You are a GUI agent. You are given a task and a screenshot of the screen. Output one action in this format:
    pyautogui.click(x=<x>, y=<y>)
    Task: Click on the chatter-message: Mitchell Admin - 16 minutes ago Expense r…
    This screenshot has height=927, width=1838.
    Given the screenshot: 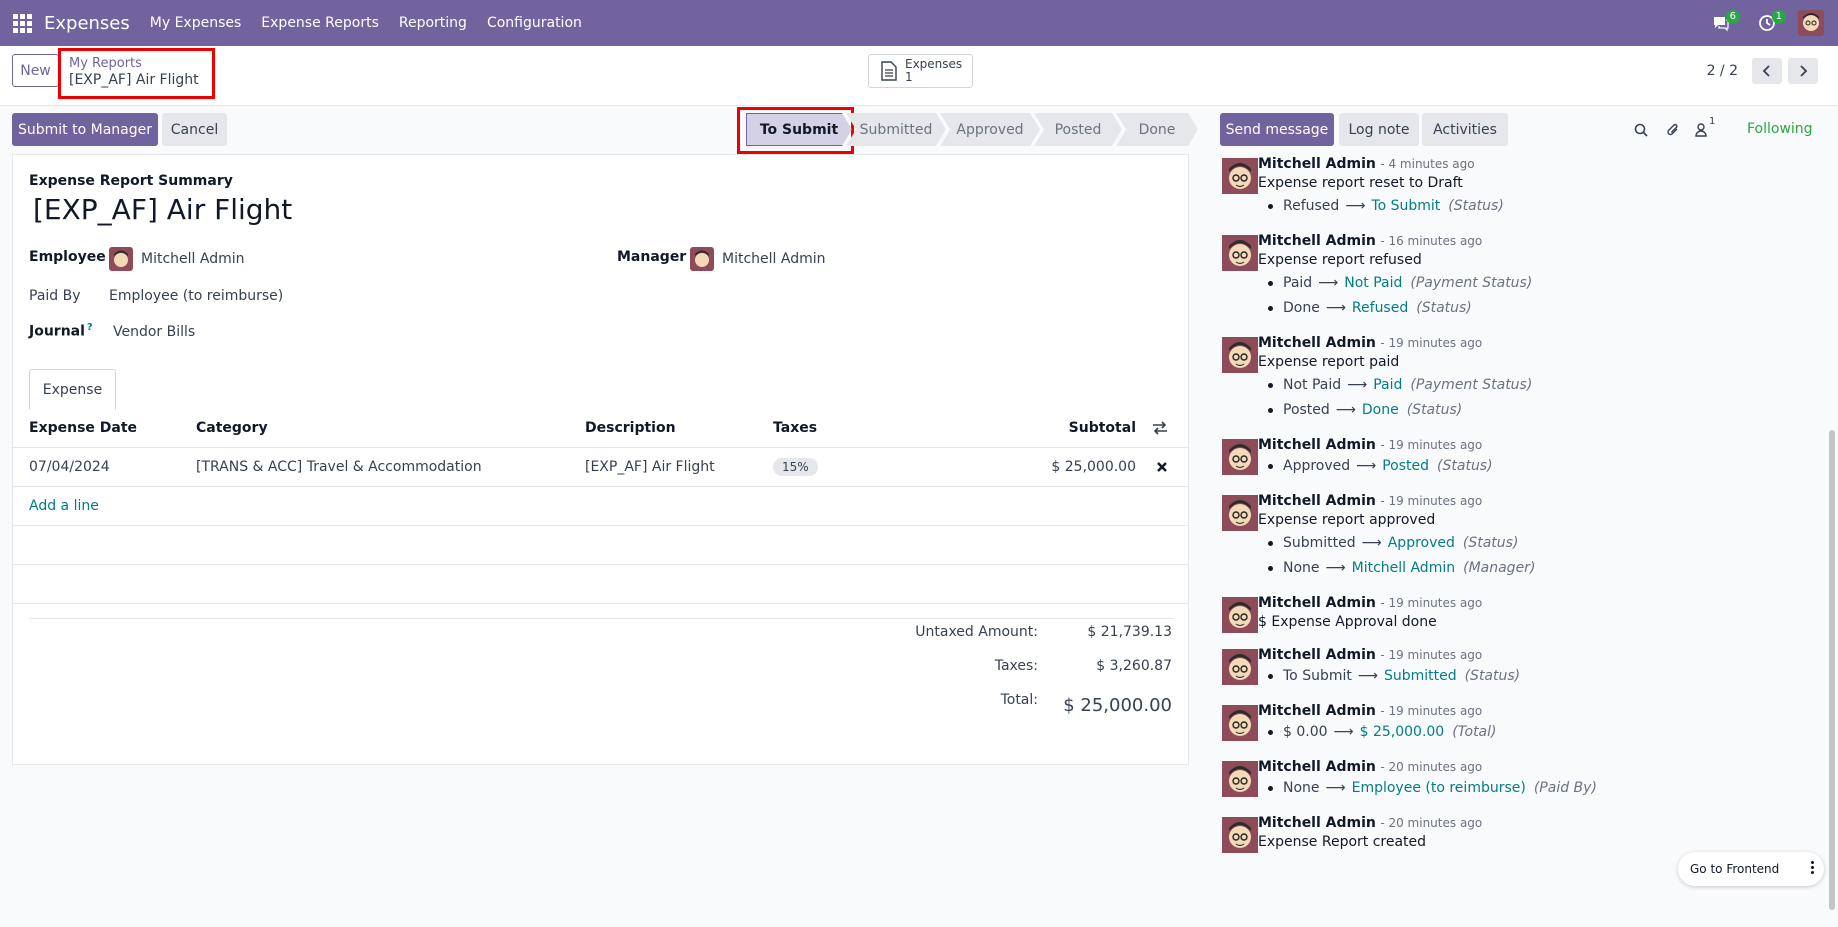 What is the action you would take?
    pyautogui.click(x=1510, y=277)
    